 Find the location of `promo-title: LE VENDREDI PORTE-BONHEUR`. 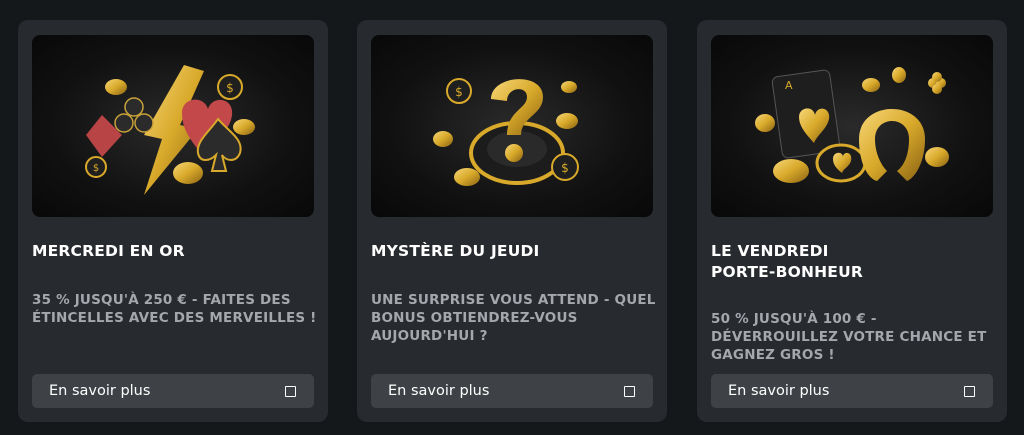

promo-title: LE VENDREDI PORTE-BONHEUR is located at coordinates (787, 261).